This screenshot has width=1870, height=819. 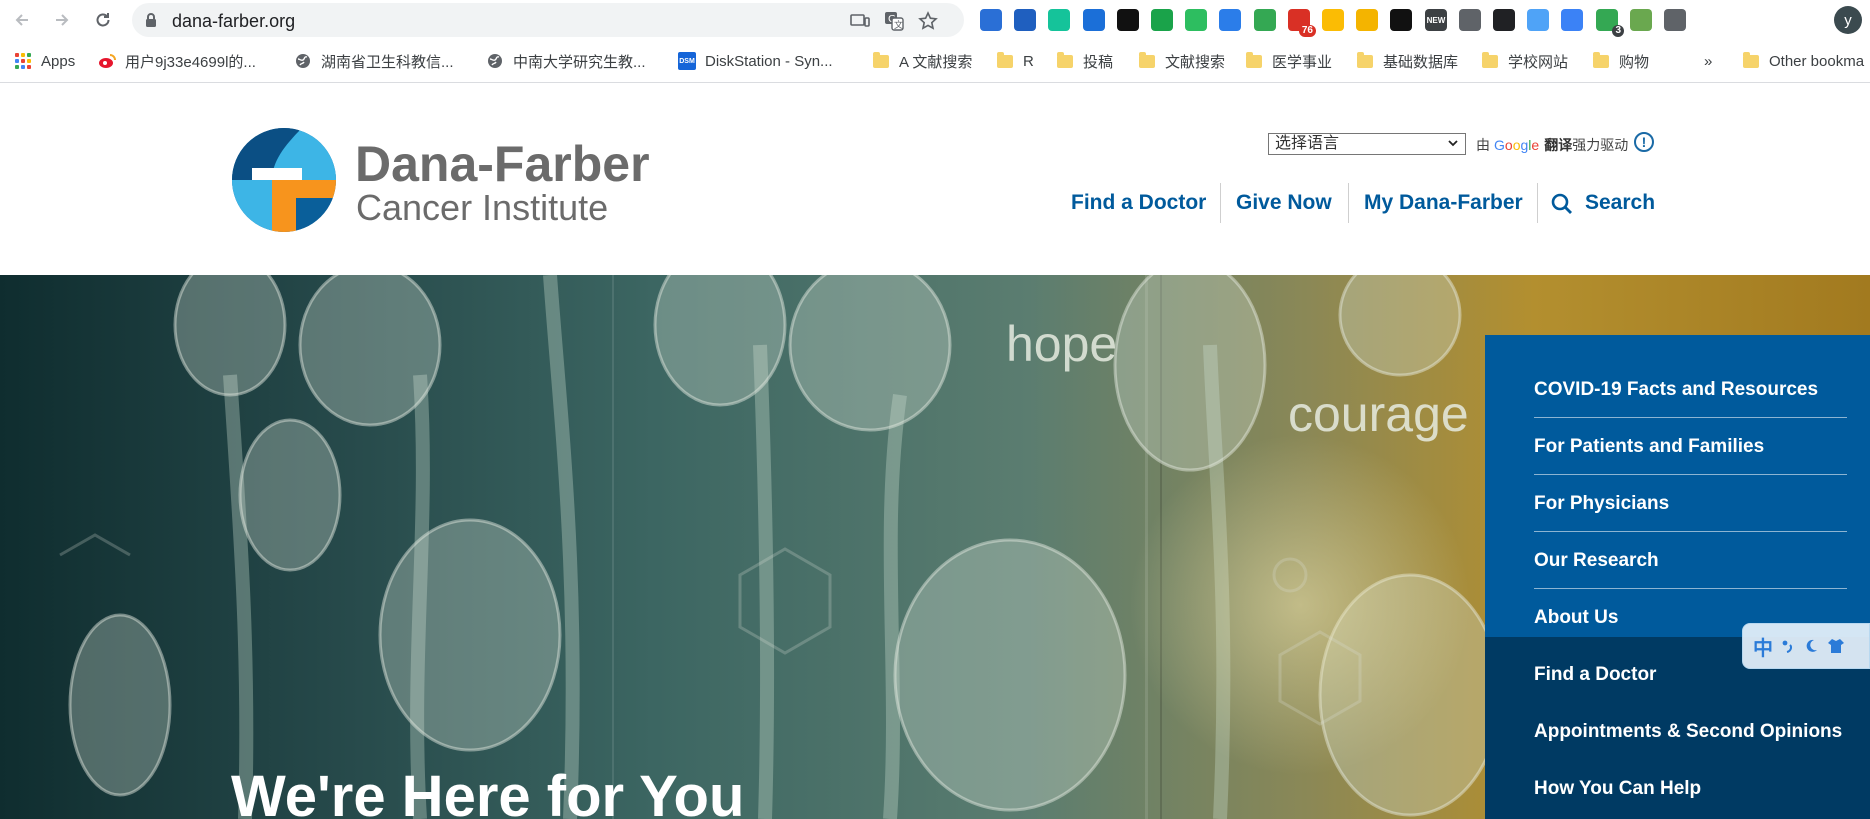 I want to click on nav-search: Search, so click(x=1620, y=203).